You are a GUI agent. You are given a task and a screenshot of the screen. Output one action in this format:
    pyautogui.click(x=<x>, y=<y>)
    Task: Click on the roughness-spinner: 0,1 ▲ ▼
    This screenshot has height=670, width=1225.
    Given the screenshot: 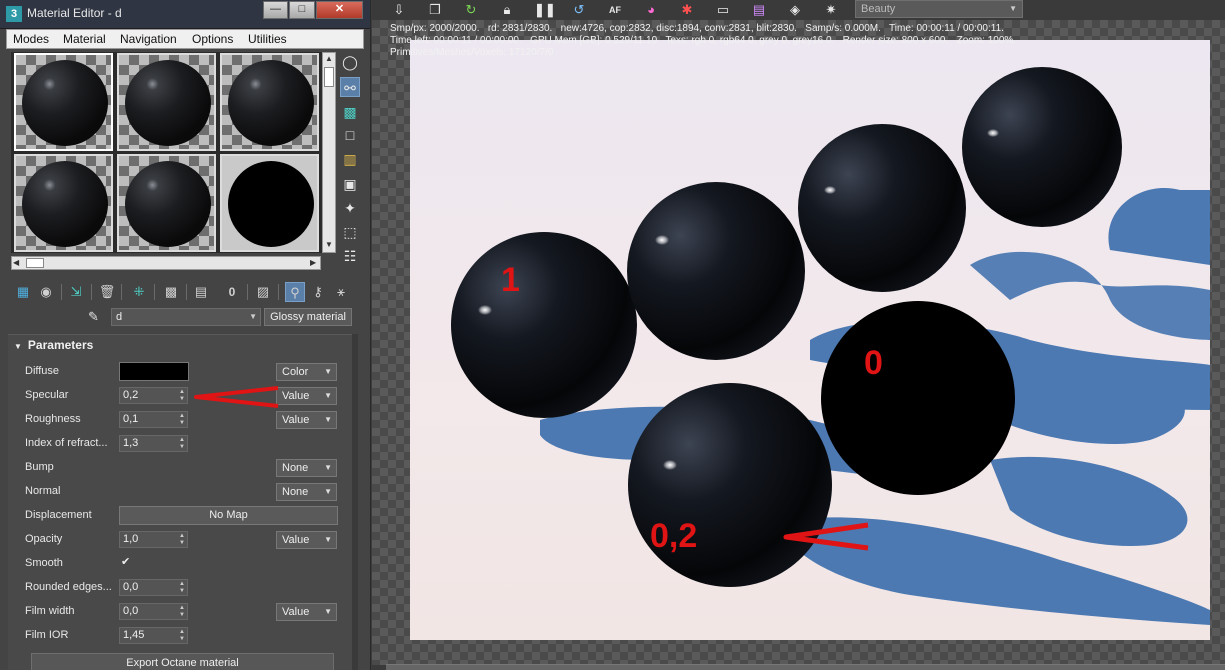 What is the action you would take?
    pyautogui.click(x=153, y=419)
    